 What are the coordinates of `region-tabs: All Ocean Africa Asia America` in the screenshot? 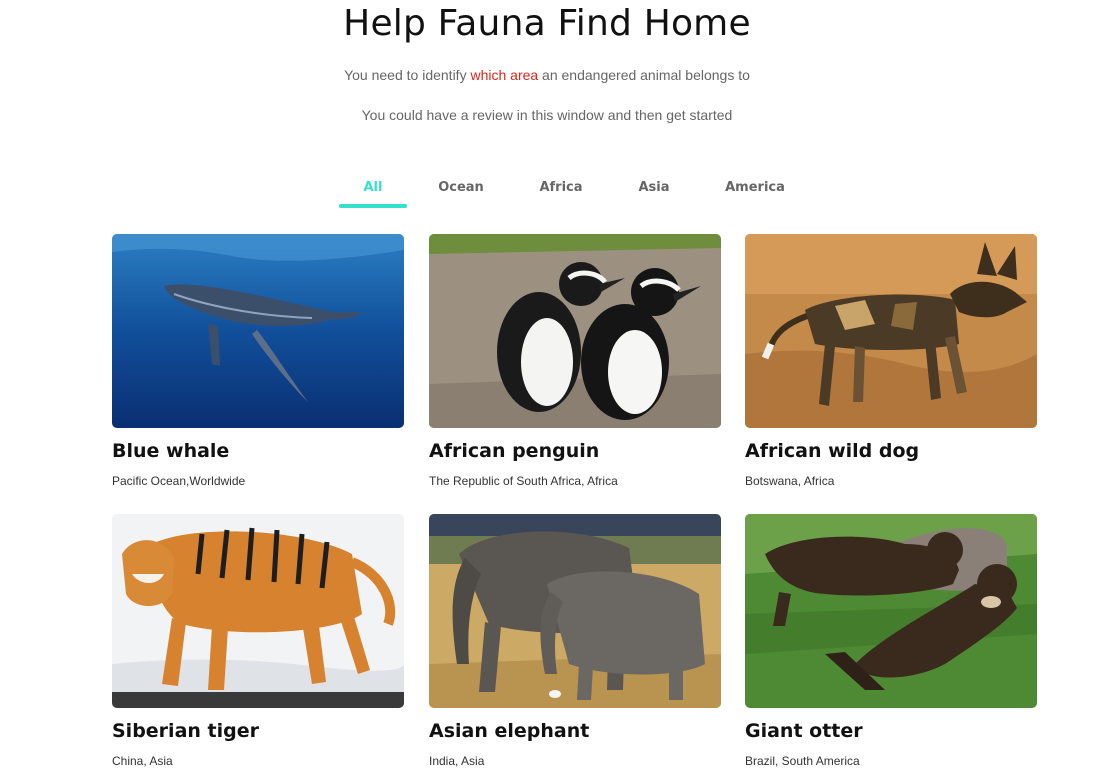 It's located at (547, 195).